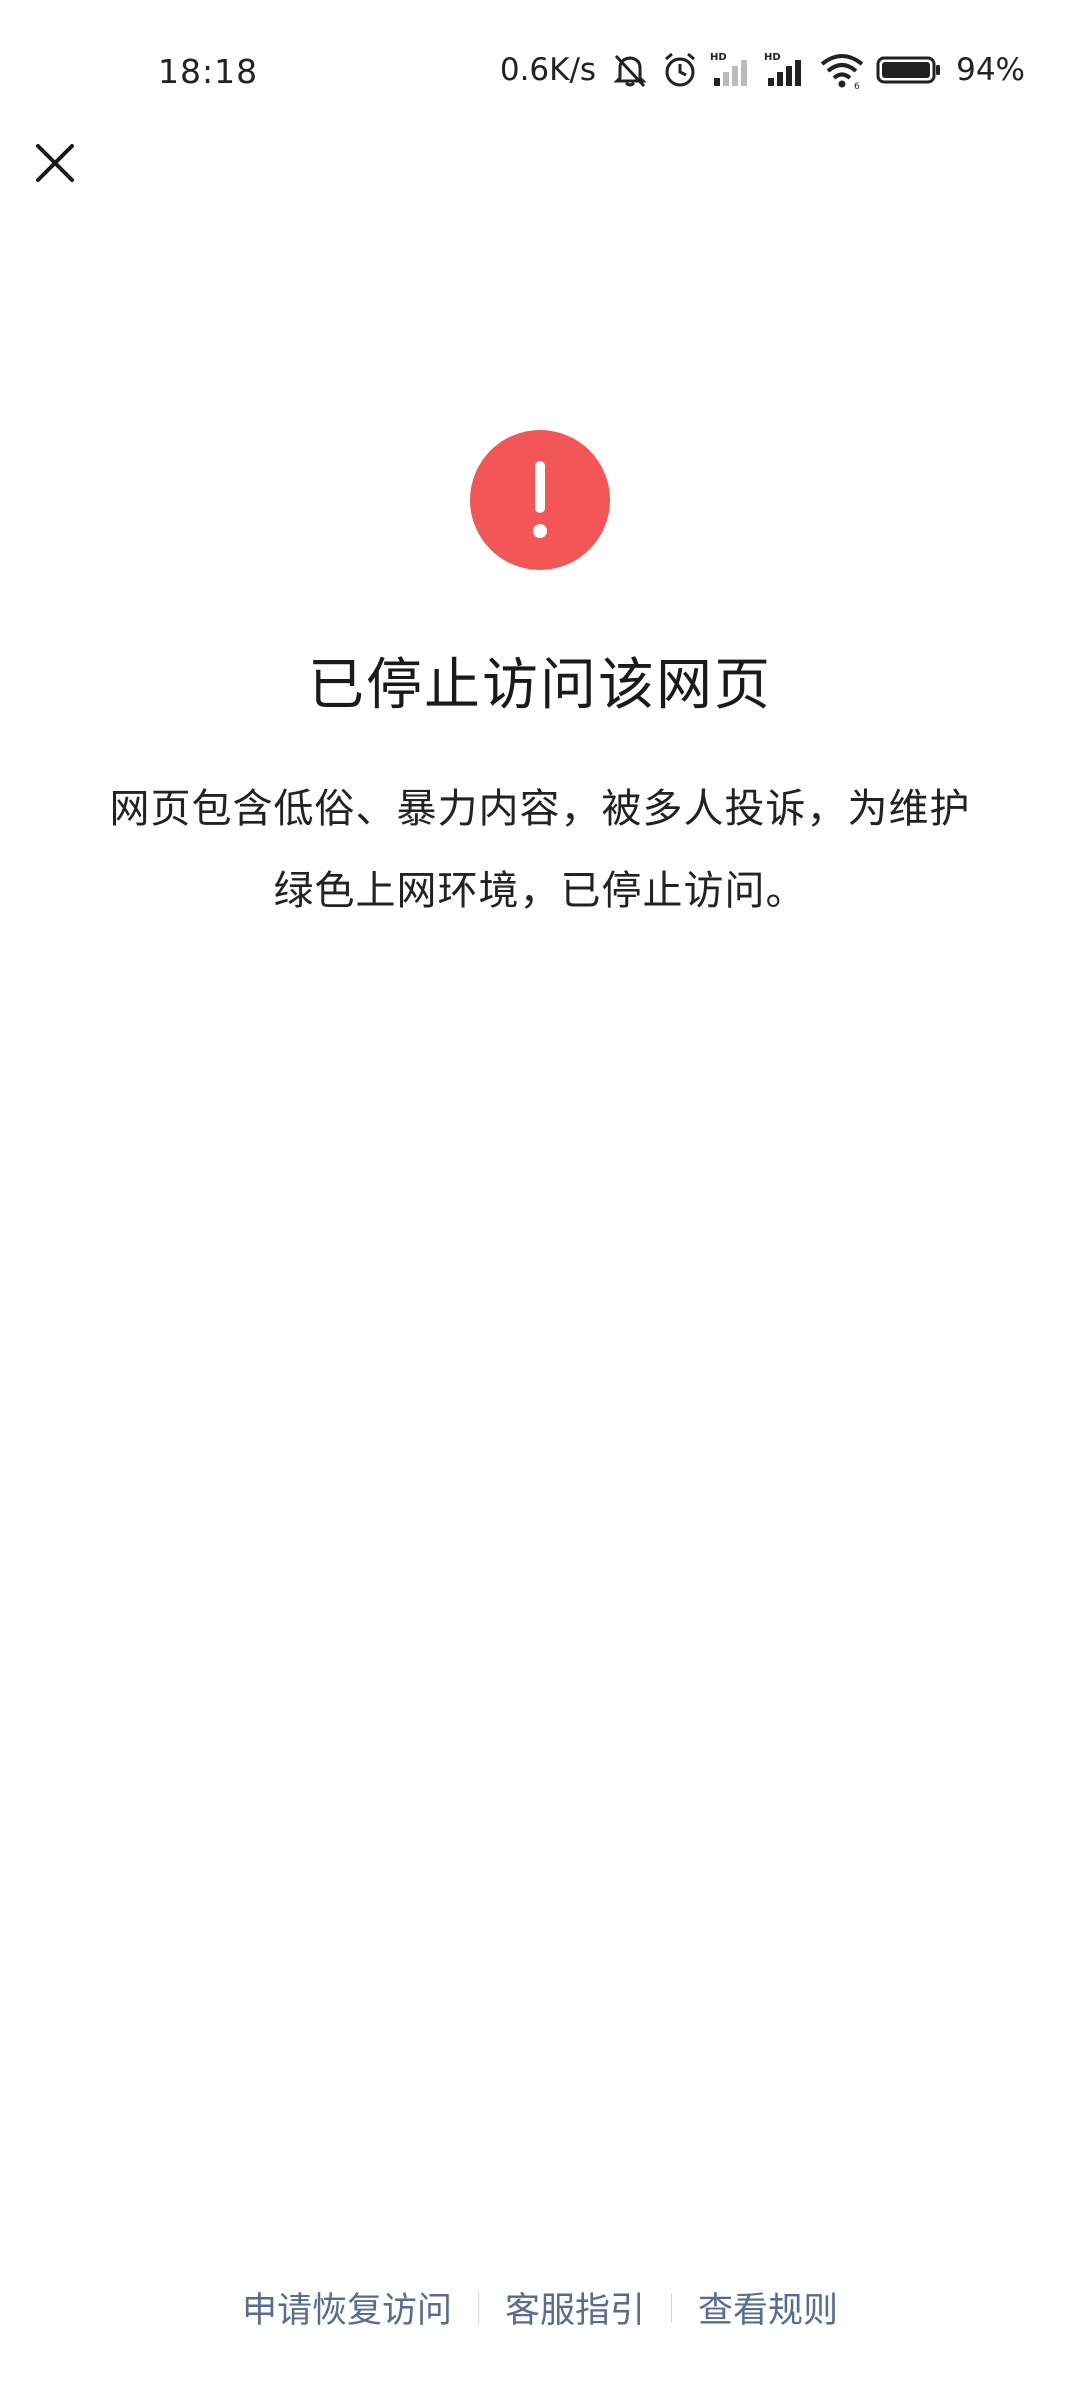  I want to click on svg-text: 6, so click(857, 86).